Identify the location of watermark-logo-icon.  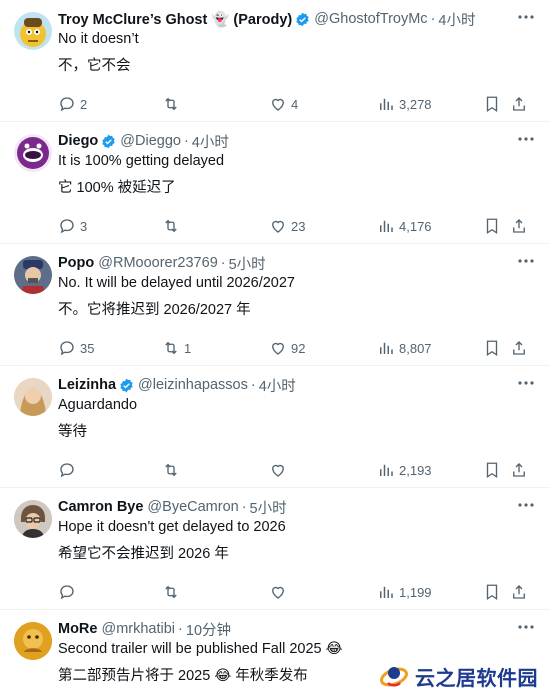
(394, 677).